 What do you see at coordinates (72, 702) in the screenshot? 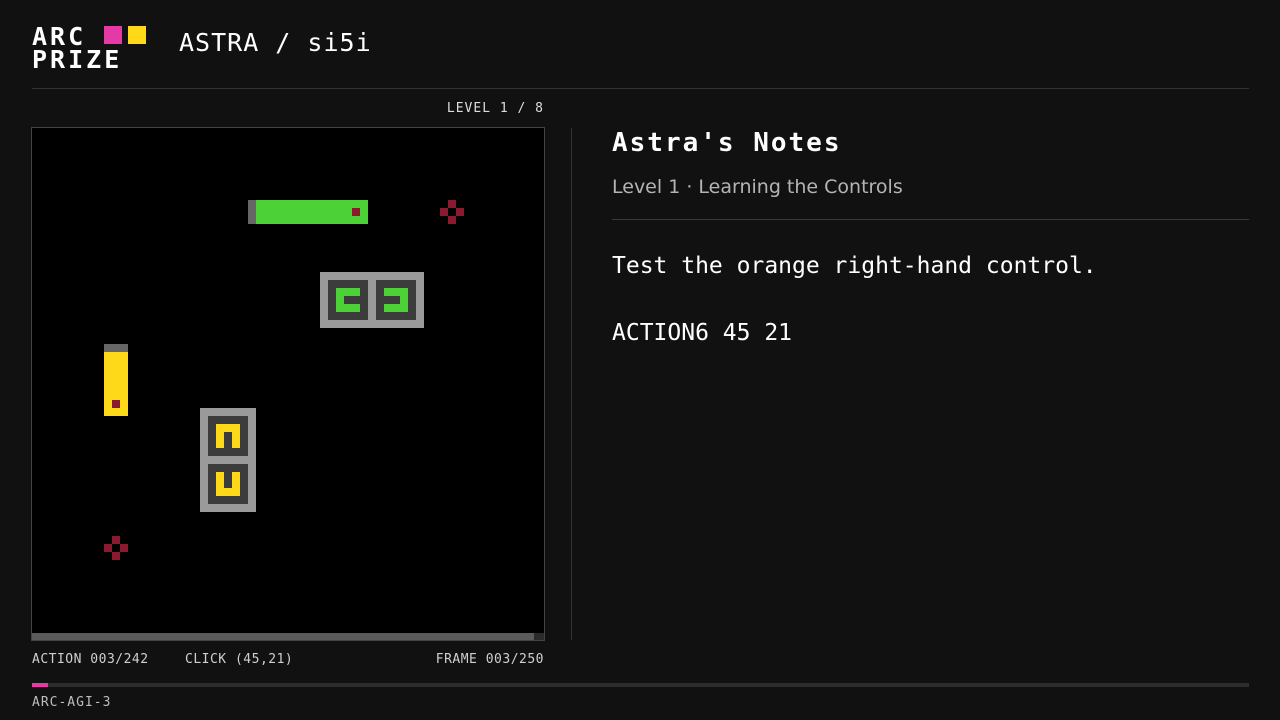
I see `footer-label: ARC-AGI-3` at bounding box center [72, 702].